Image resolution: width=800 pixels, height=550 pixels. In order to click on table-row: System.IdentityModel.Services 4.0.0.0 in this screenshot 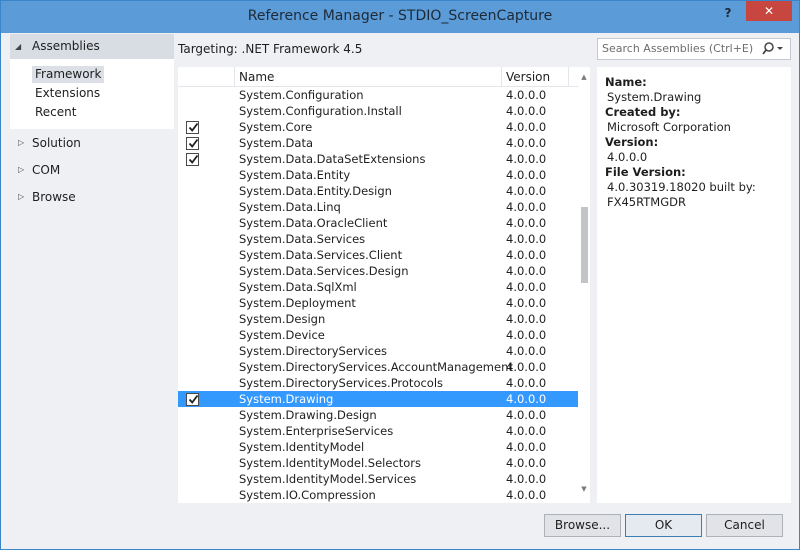, I will do `click(378, 479)`.